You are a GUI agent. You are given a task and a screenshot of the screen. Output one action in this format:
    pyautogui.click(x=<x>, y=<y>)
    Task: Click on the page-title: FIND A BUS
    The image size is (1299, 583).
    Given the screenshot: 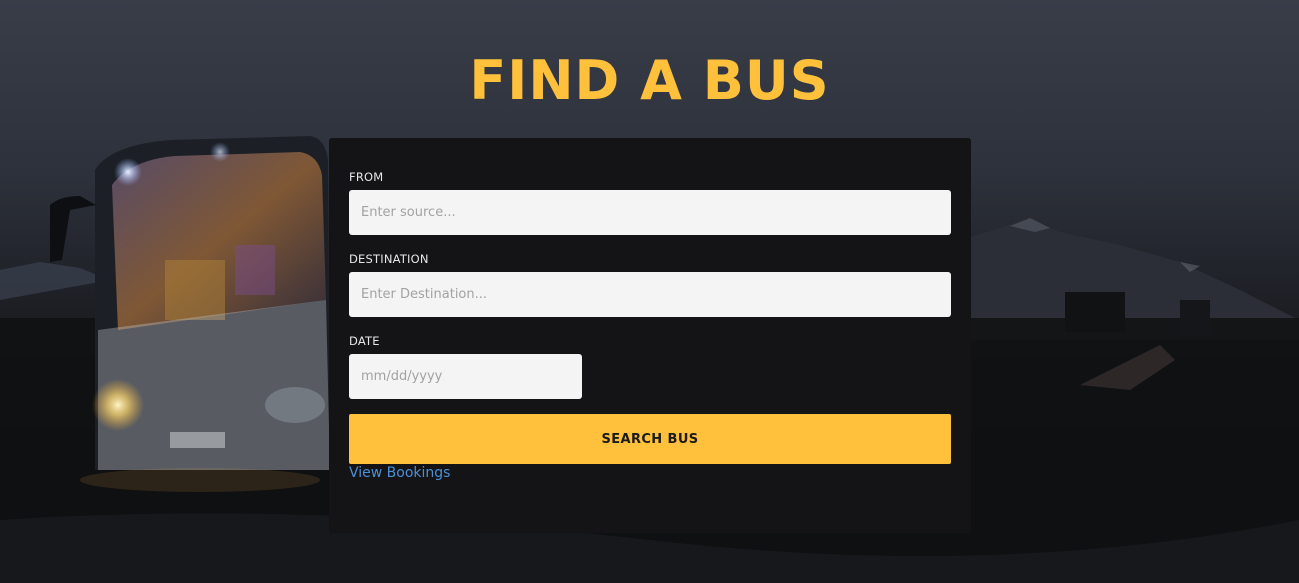 What is the action you would take?
    pyautogui.click(x=649, y=80)
    